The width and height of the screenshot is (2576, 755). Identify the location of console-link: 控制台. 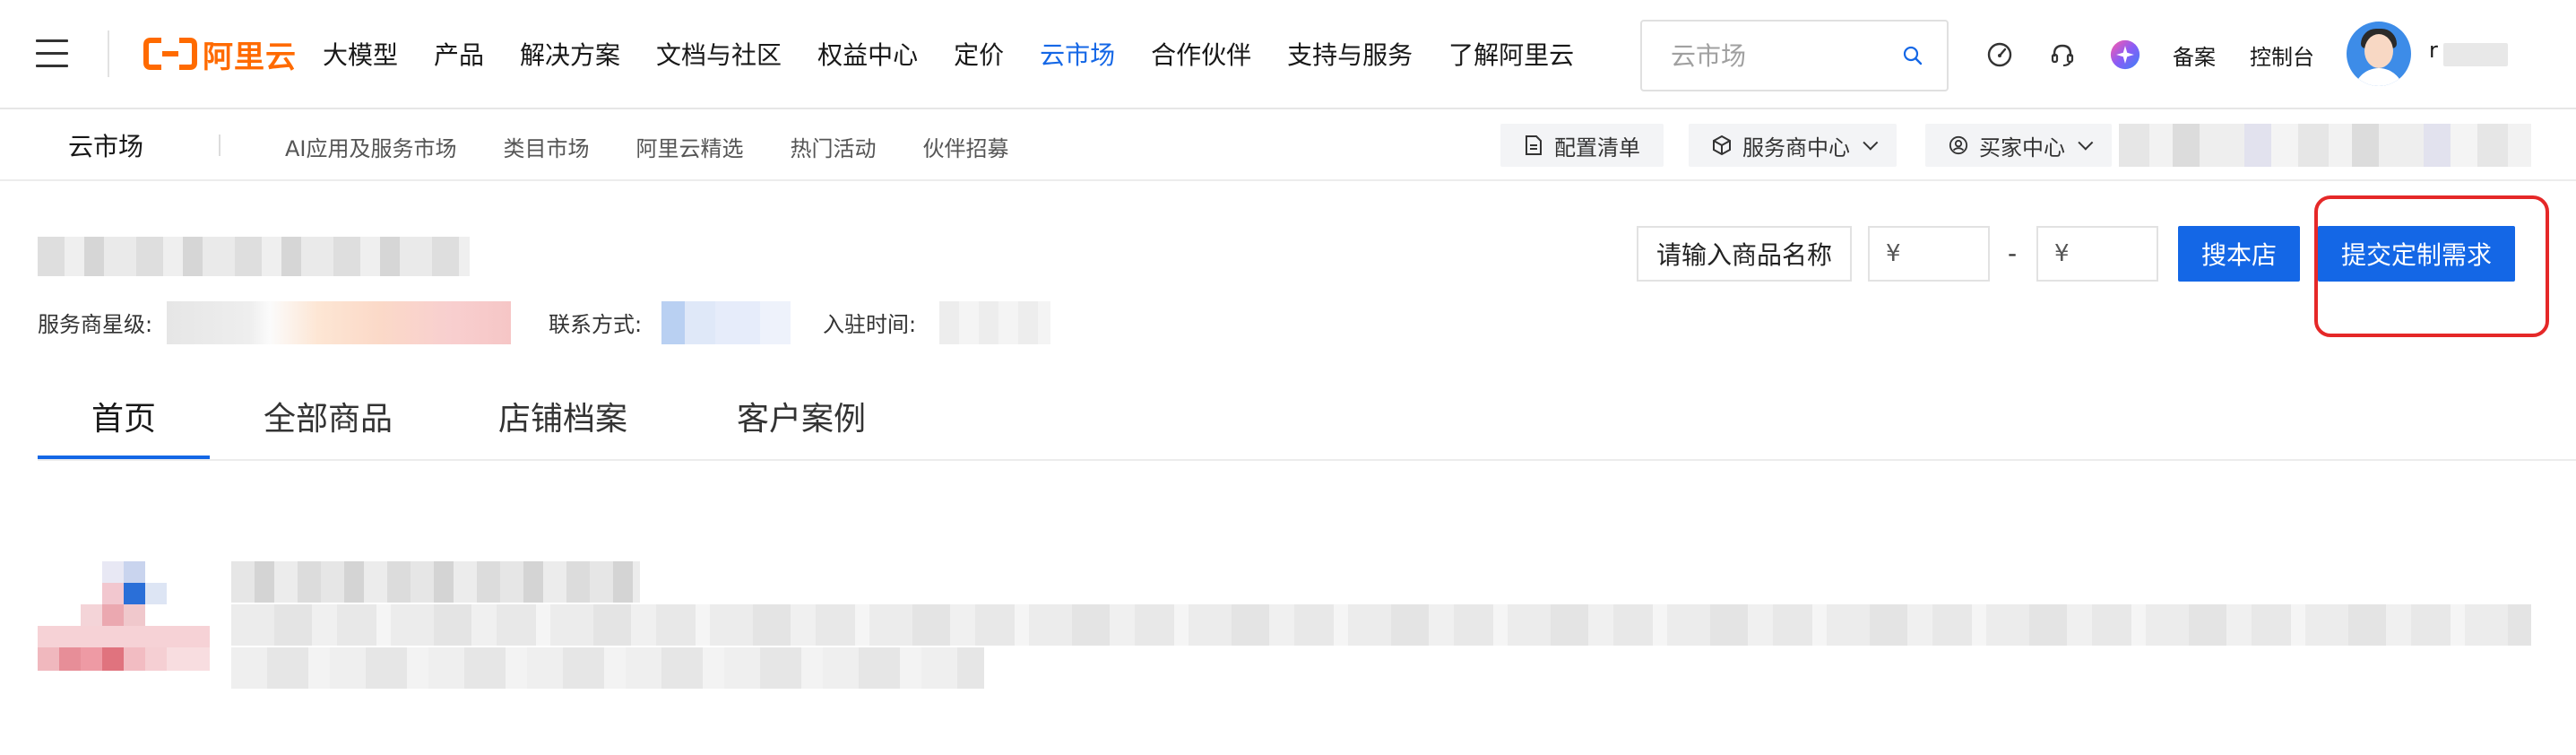
(2282, 55).